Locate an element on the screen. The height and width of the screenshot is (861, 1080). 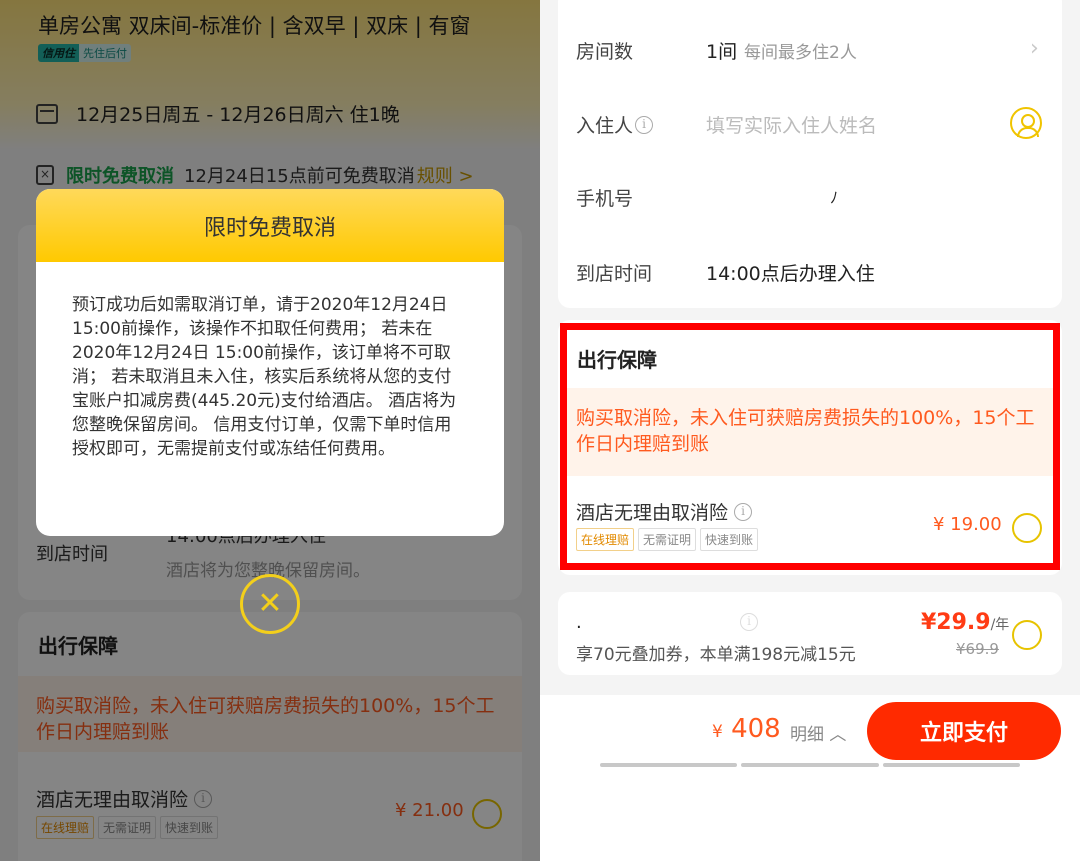
price-detail-link: 明细 ︿ is located at coordinates (818, 732).